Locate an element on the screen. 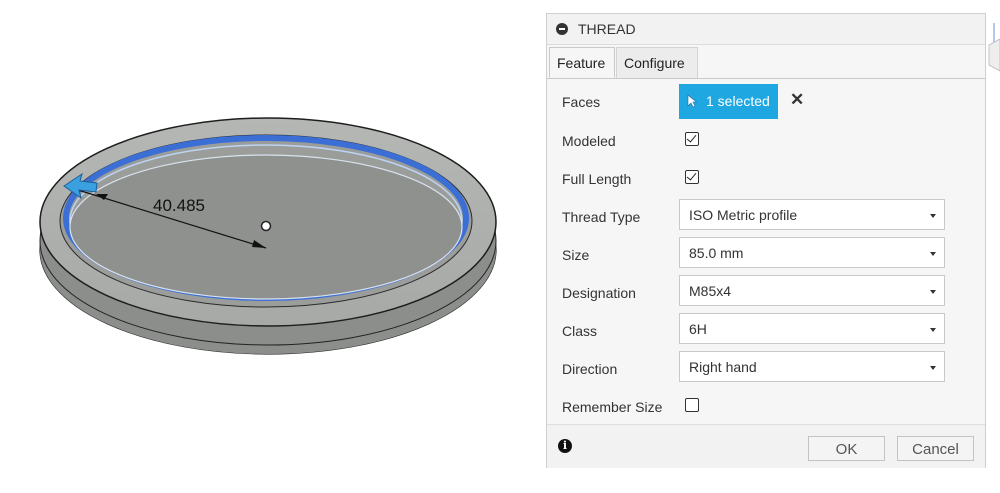 The width and height of the screenshot is (1000, 493). thread-type-value: ISO Metric profile is located at coordinates (743, 215).